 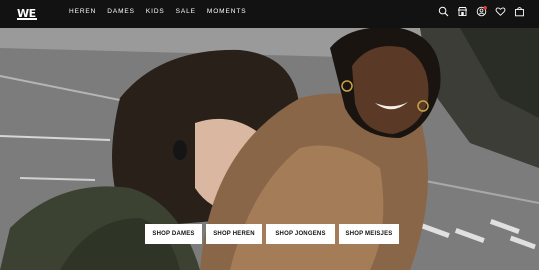 I want to click on top-navigation-bar: WE HEREN DAMES KIDS SALE MOMENTS, so click(x=269, y=14).